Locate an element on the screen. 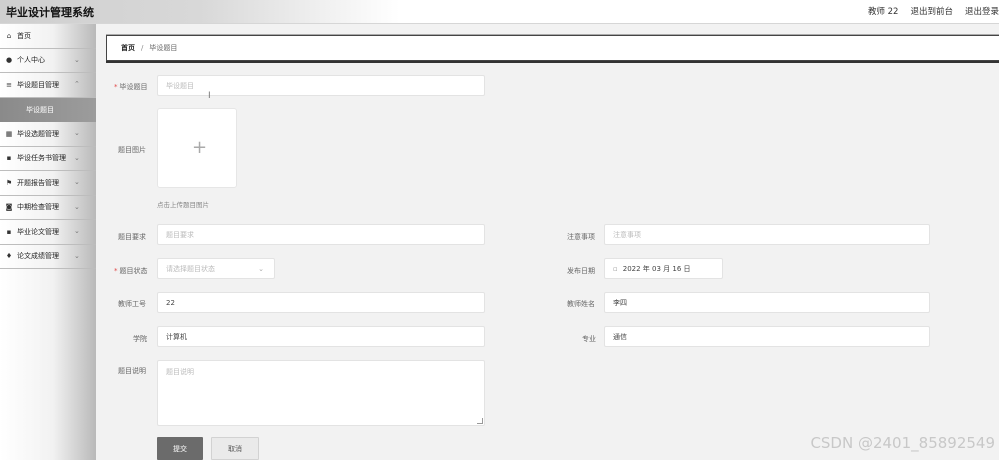 The image size is (999, 460). sidebar-item-label: 首页 is located at coordinates (24, 35).